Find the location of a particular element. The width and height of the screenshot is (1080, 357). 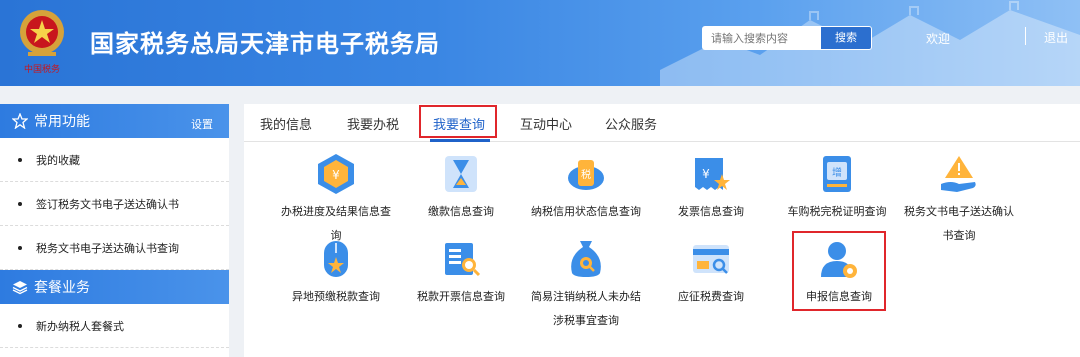

tile-payment-query: 缴款信息查询 is located at coordinates (461, 188).